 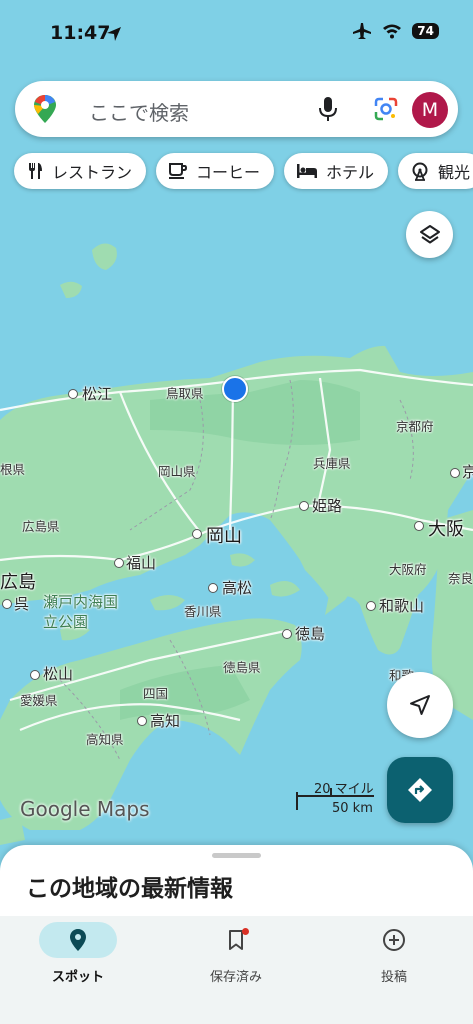 What do you see at coordinates (235, 389) in the screenshot?
I see `my-location-dot` at bounding box center [235, 389].